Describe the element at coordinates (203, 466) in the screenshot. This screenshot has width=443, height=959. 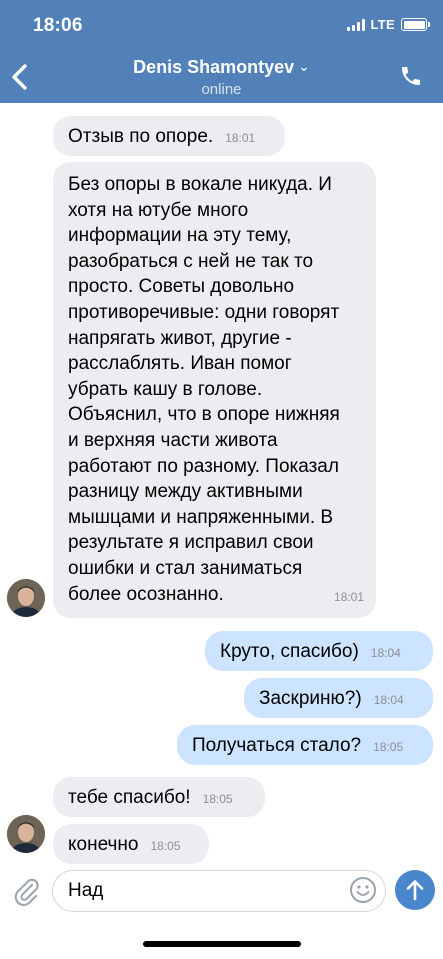
I see `message-line: работают по разному. Показал` at that location.